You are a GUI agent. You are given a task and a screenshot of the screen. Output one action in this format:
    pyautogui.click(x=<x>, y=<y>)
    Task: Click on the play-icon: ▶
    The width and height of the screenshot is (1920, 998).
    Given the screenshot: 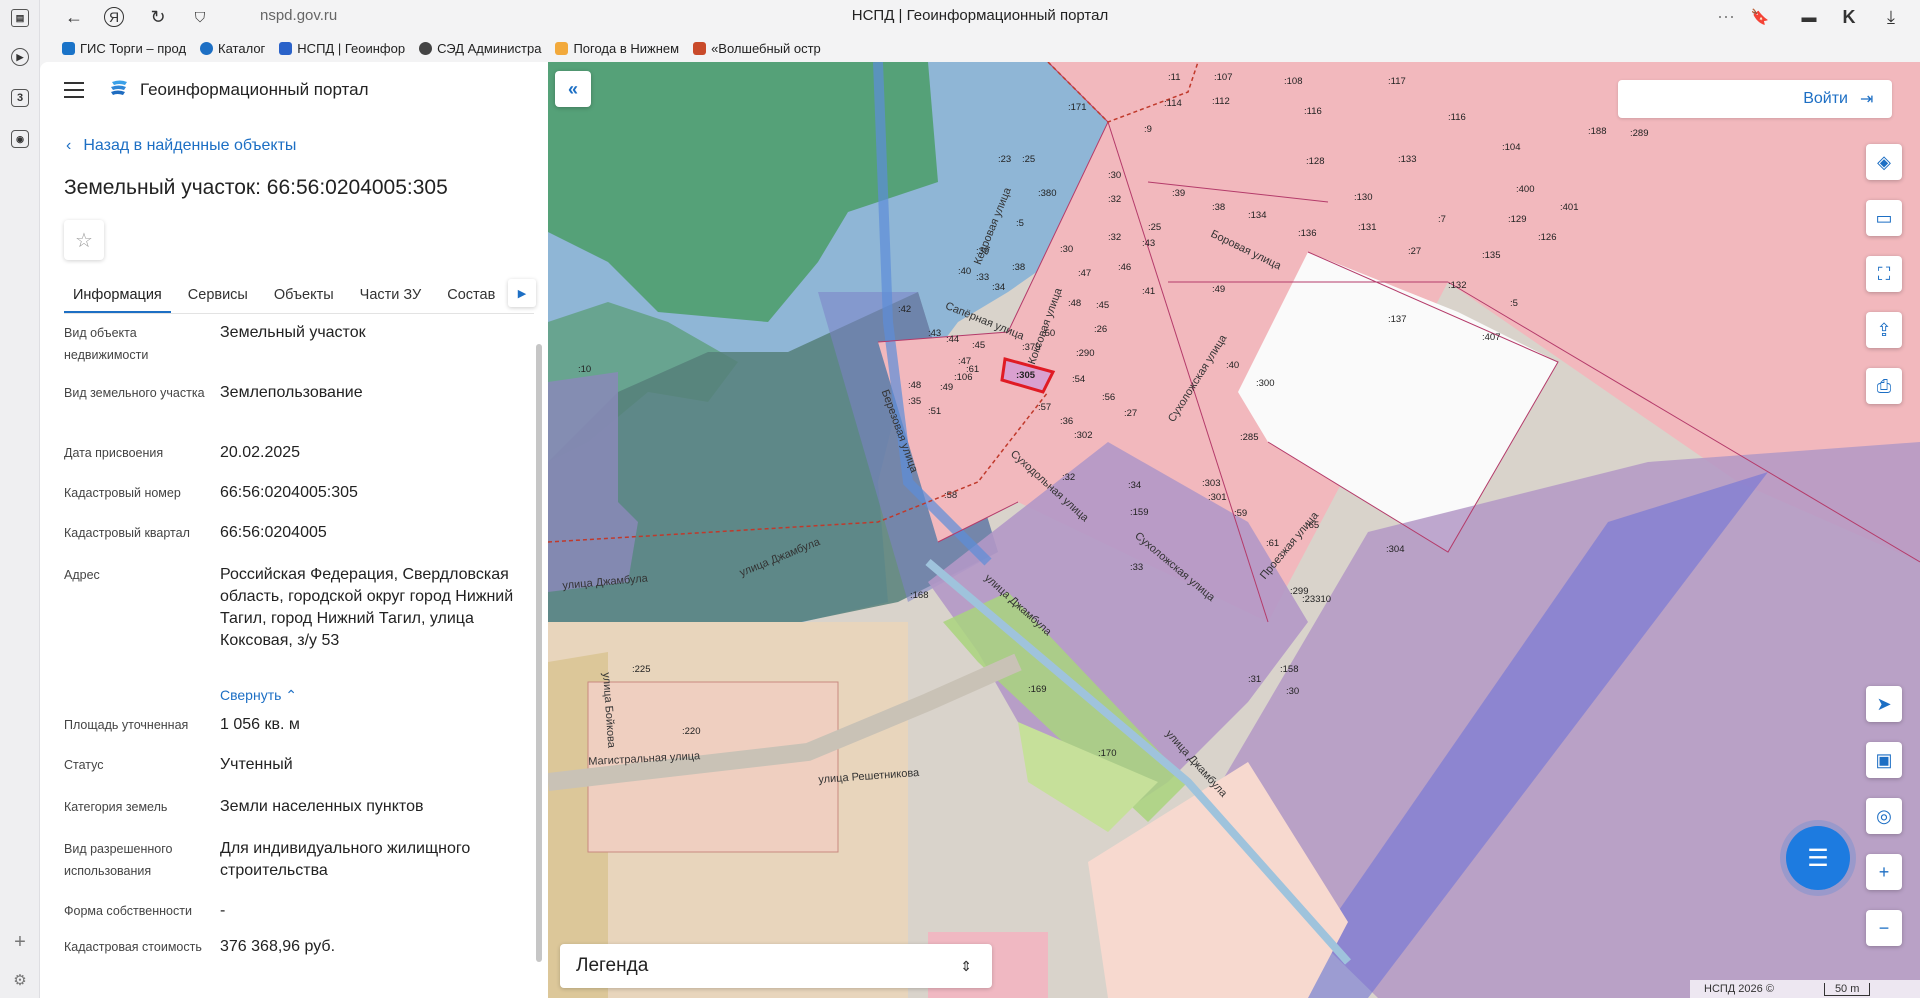 What is the action you would take?
    pyautogui.click(x=20, y=57)
    